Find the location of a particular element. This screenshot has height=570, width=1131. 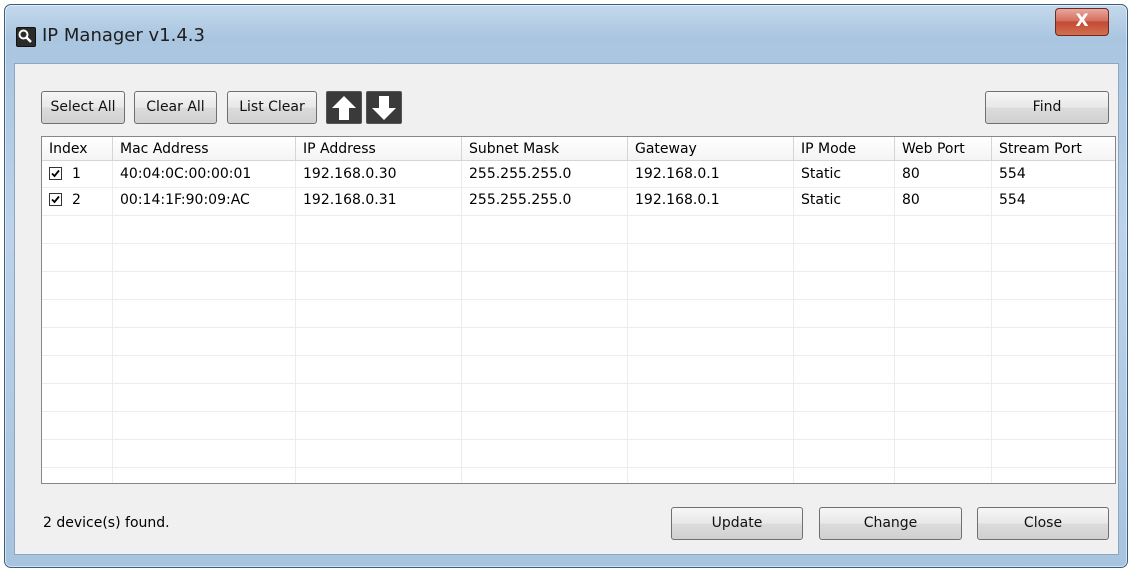

move-up-button is located at coordinates (344, 107).